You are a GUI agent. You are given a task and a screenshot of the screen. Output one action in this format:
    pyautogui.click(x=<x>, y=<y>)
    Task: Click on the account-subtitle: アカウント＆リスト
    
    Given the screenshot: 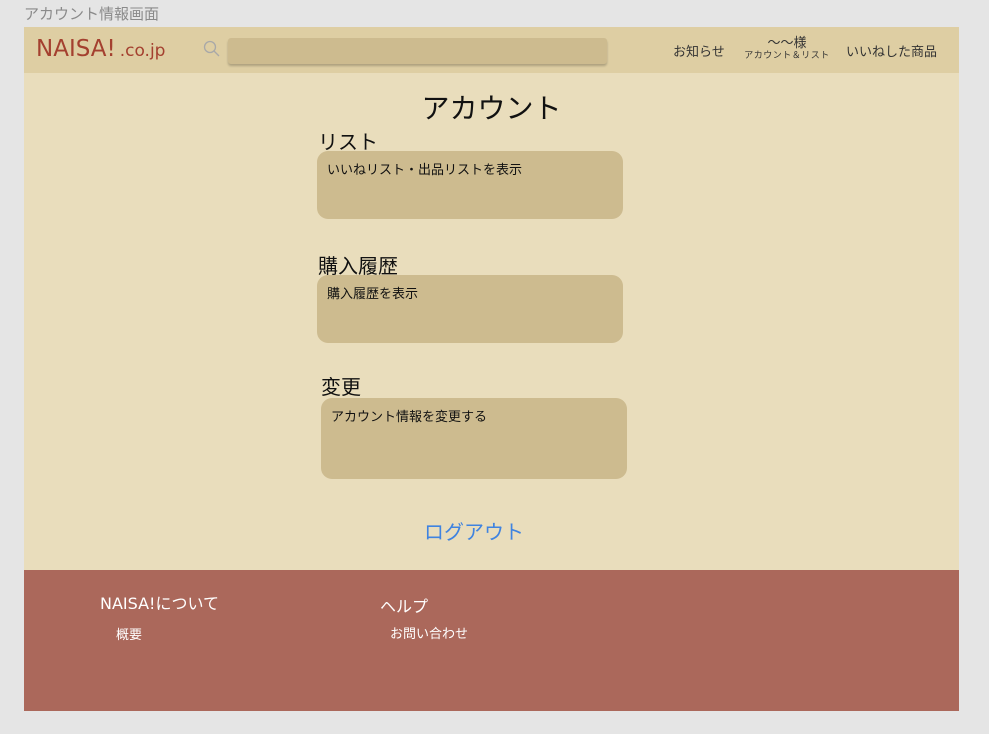 What is the action you would take?
    pyautogui.click(x=787, y=56)
    